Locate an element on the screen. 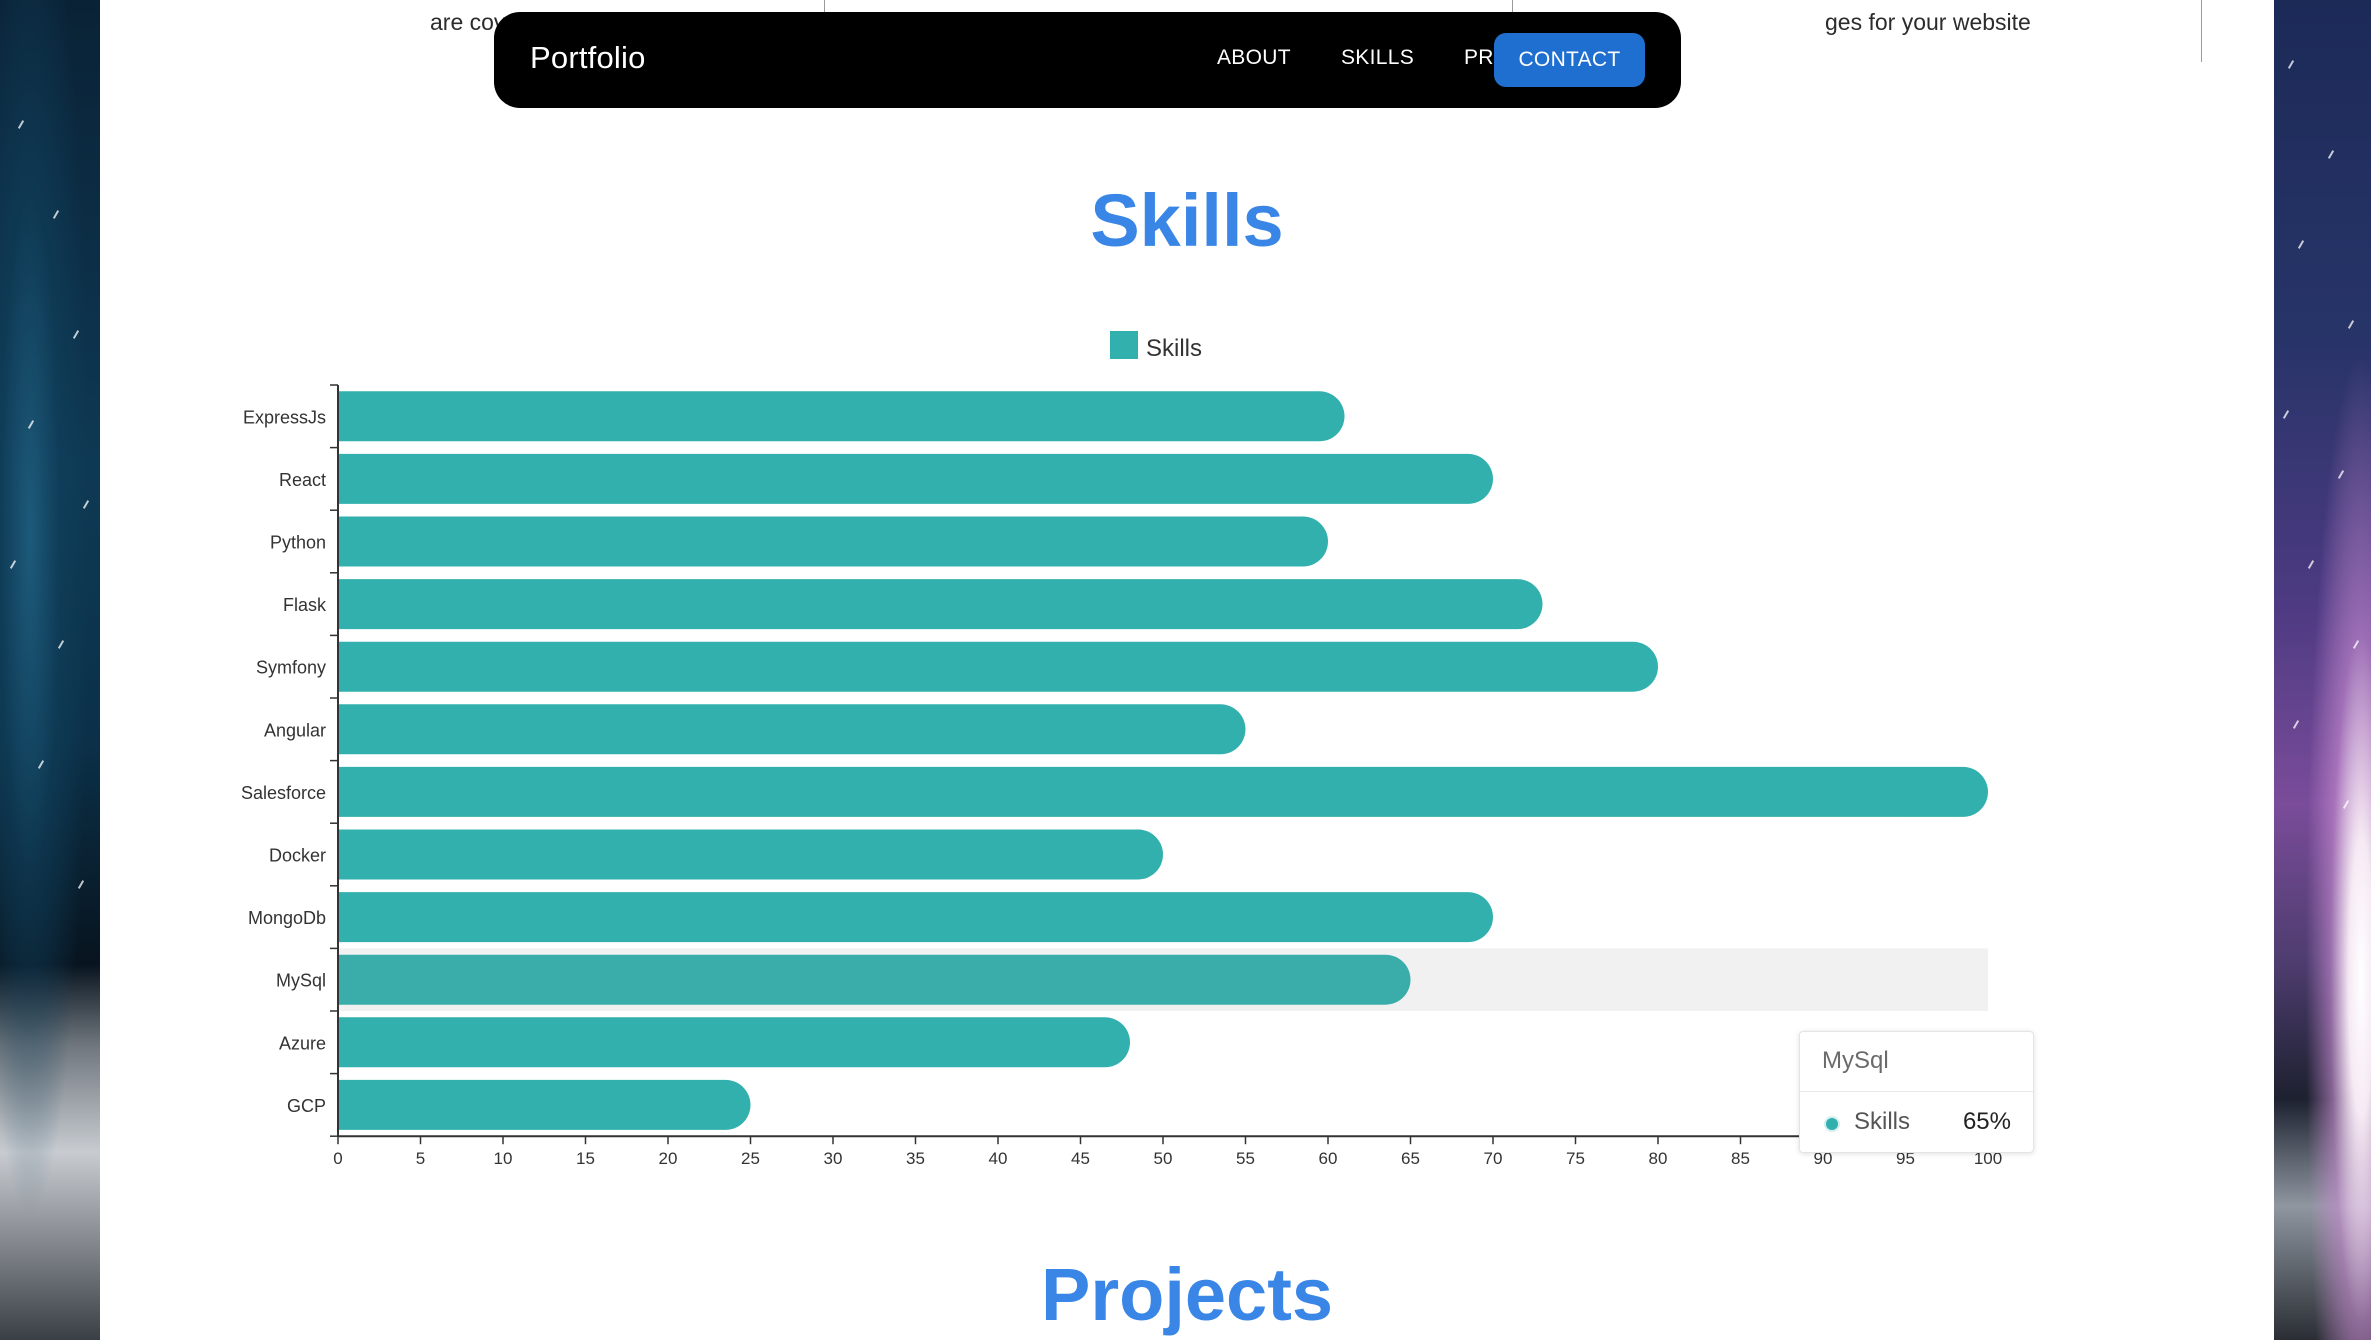 The height and width of the screenshot is (1340, 2371). bar-gcp is located at coordinates (544, 1104).